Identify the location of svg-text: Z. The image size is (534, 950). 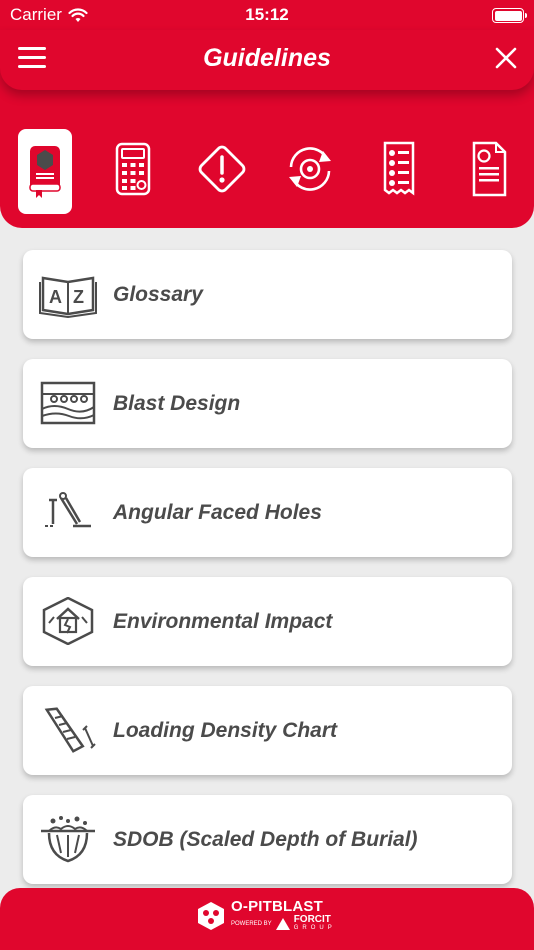
(78, 297).